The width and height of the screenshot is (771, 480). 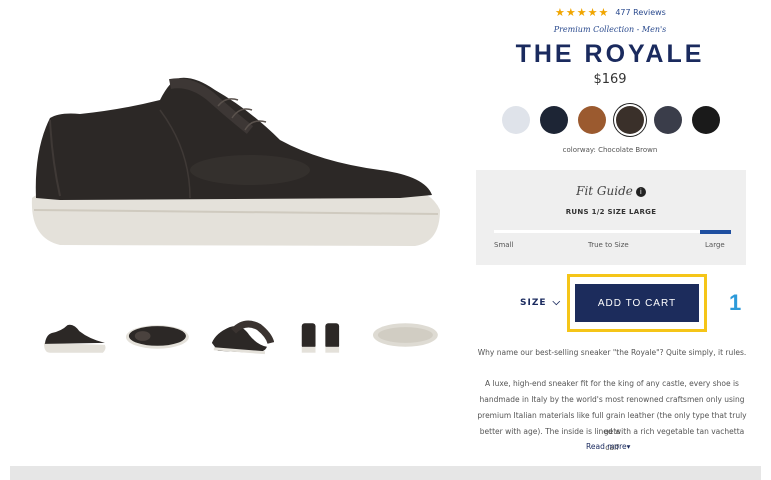 I want to click on fit-scale-indicator, so click(x=715, y=232).